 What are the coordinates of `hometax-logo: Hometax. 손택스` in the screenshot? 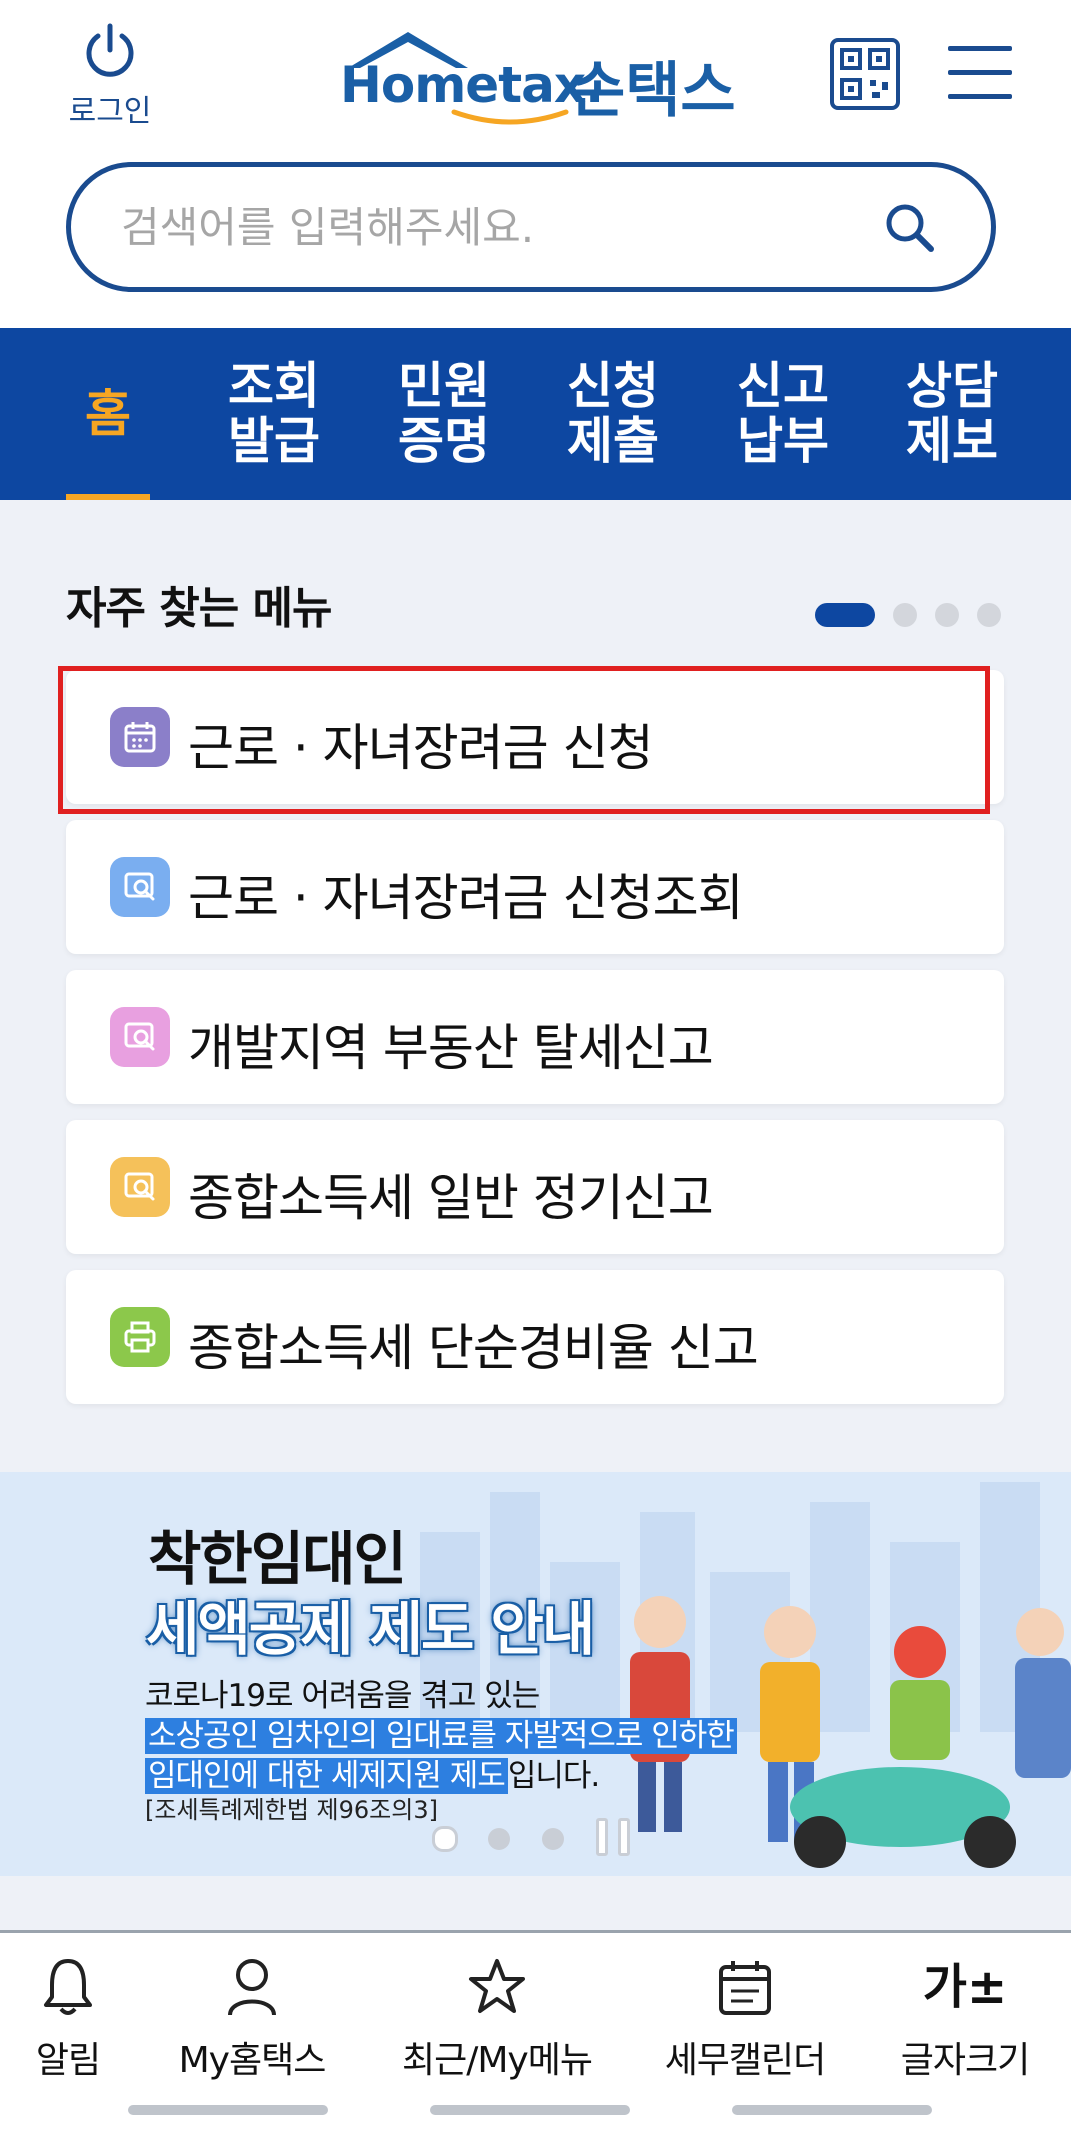 It's located at (535, 78).